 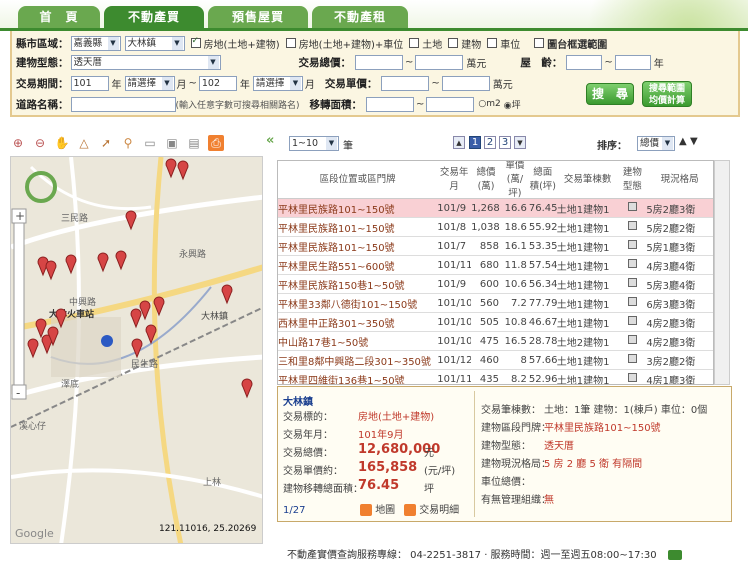 What do you see at coordinates (492, 43) in the screenshot?
I see `type-checkbox-parking` at bounding box center [492, 43].